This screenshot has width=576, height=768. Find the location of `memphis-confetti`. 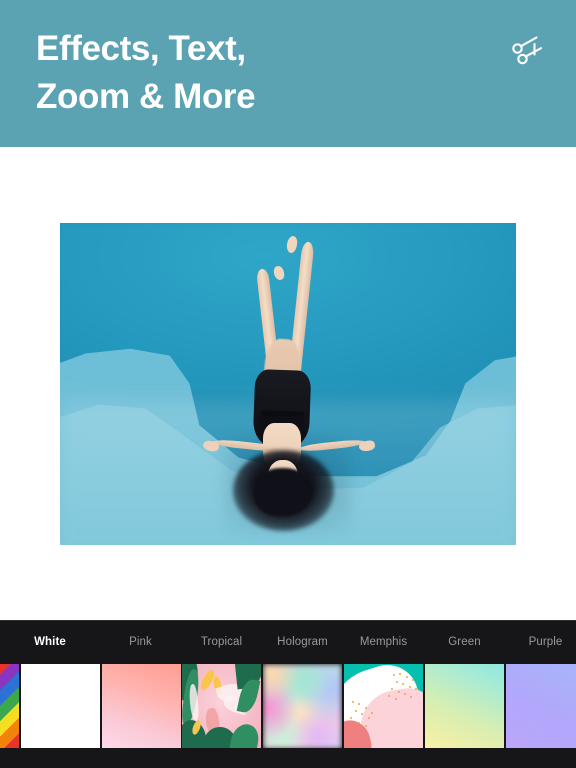

memphis-confetti is located at coordinates (383, 706).